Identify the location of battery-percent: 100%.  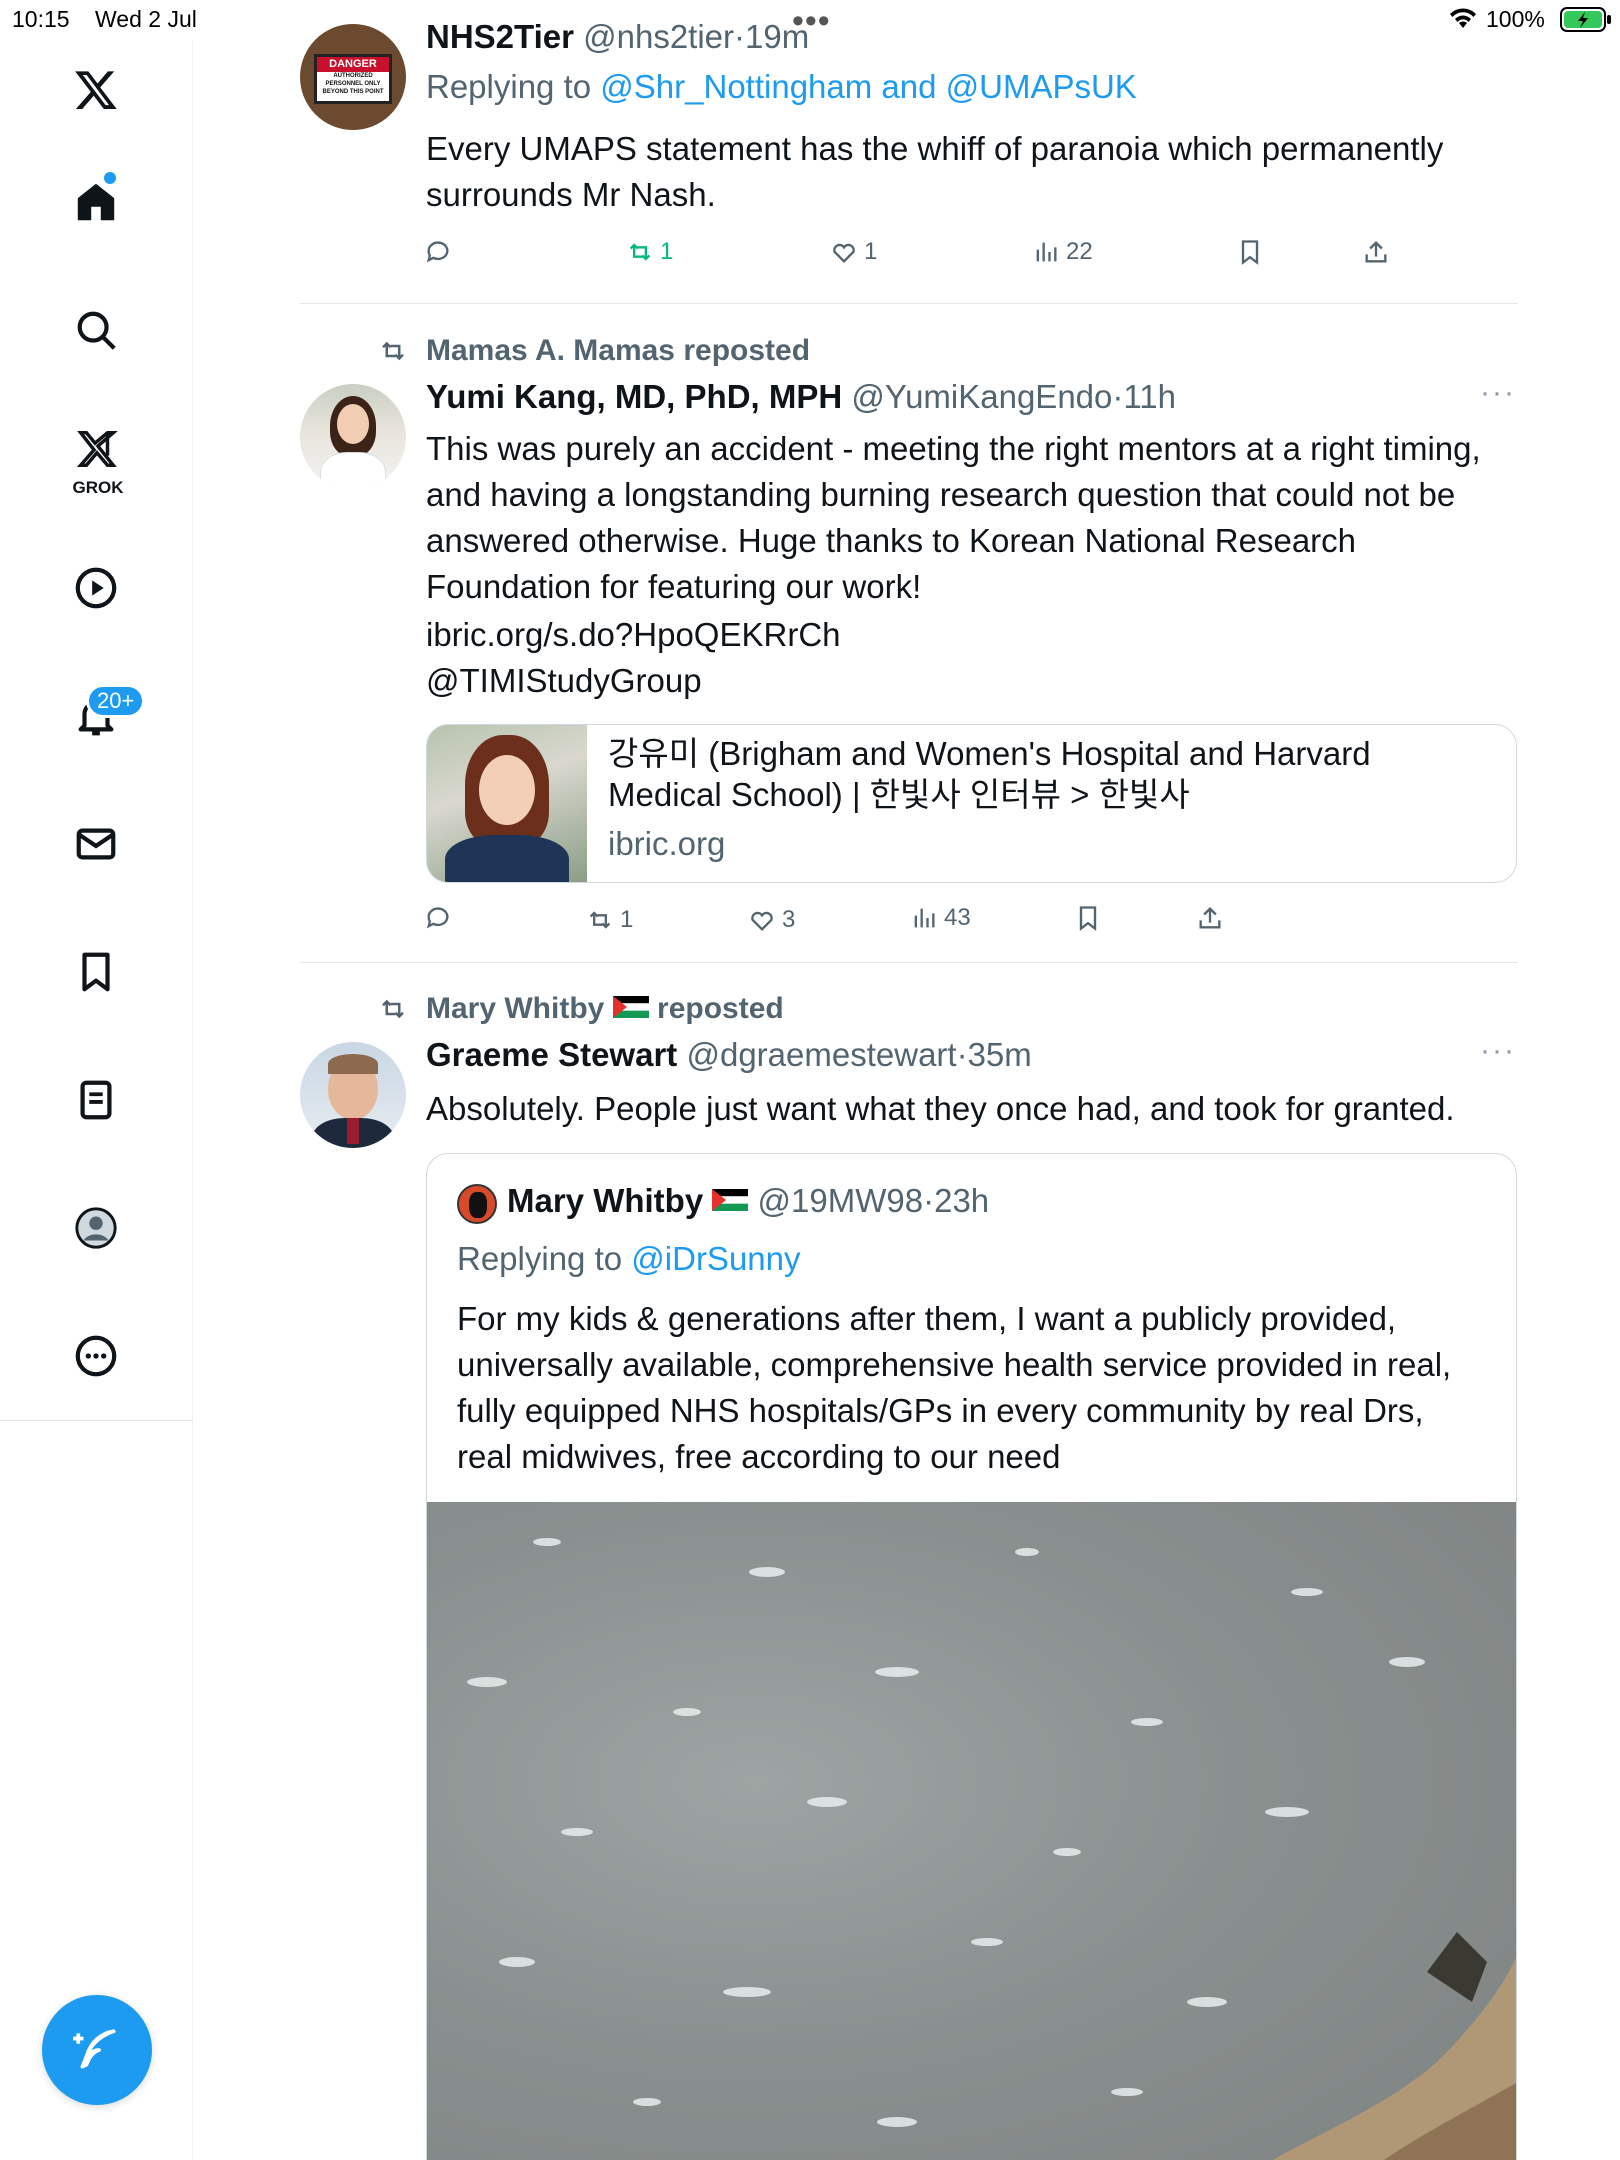
(1515, 19).